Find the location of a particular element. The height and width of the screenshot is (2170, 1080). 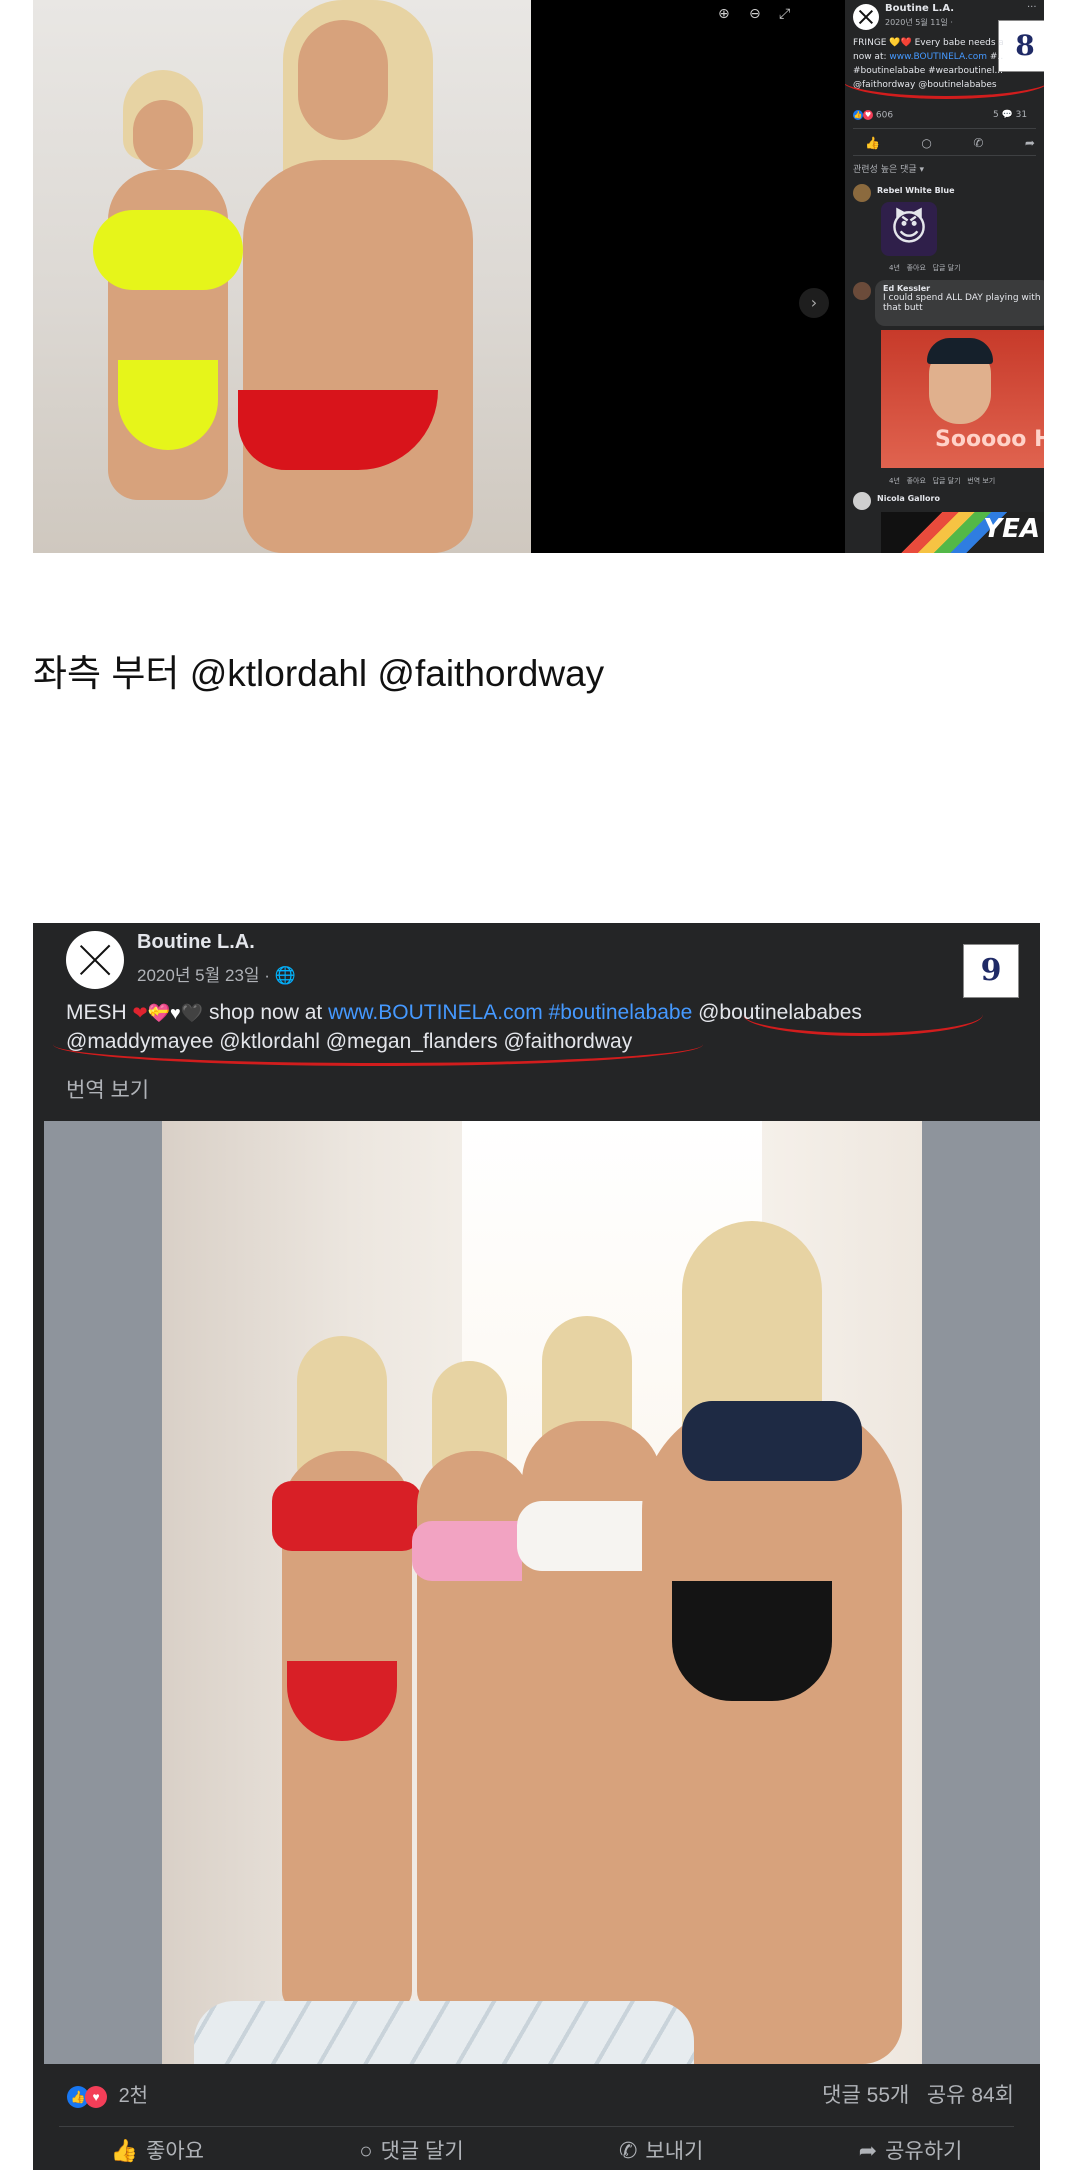

reaction-count: 2천 is located at coordinates (133, 2096).